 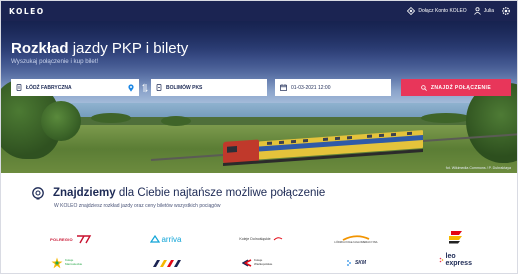 I want to click on settings-button, so click(x=506, y=11).